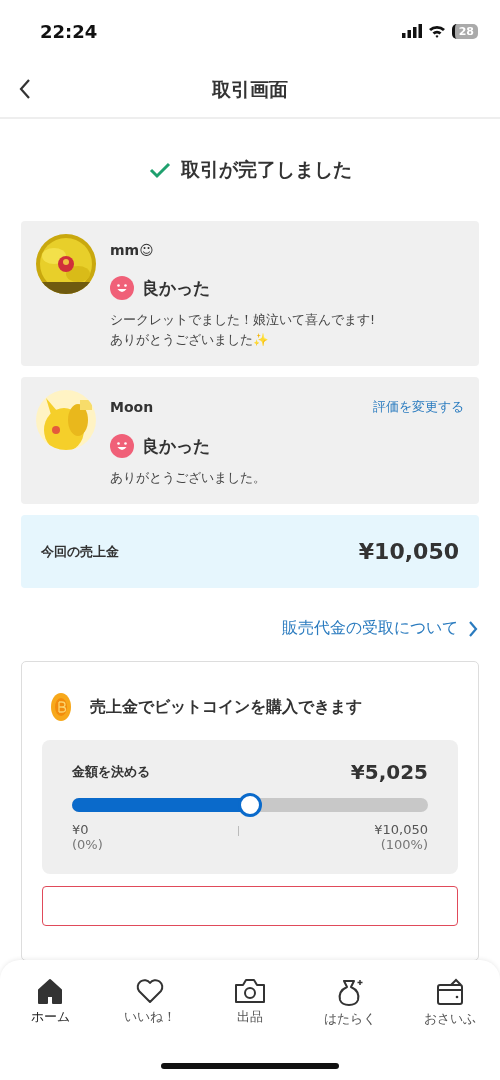 The image size is (500, 1080). I want to click on heart-icon, so click(150, 991).